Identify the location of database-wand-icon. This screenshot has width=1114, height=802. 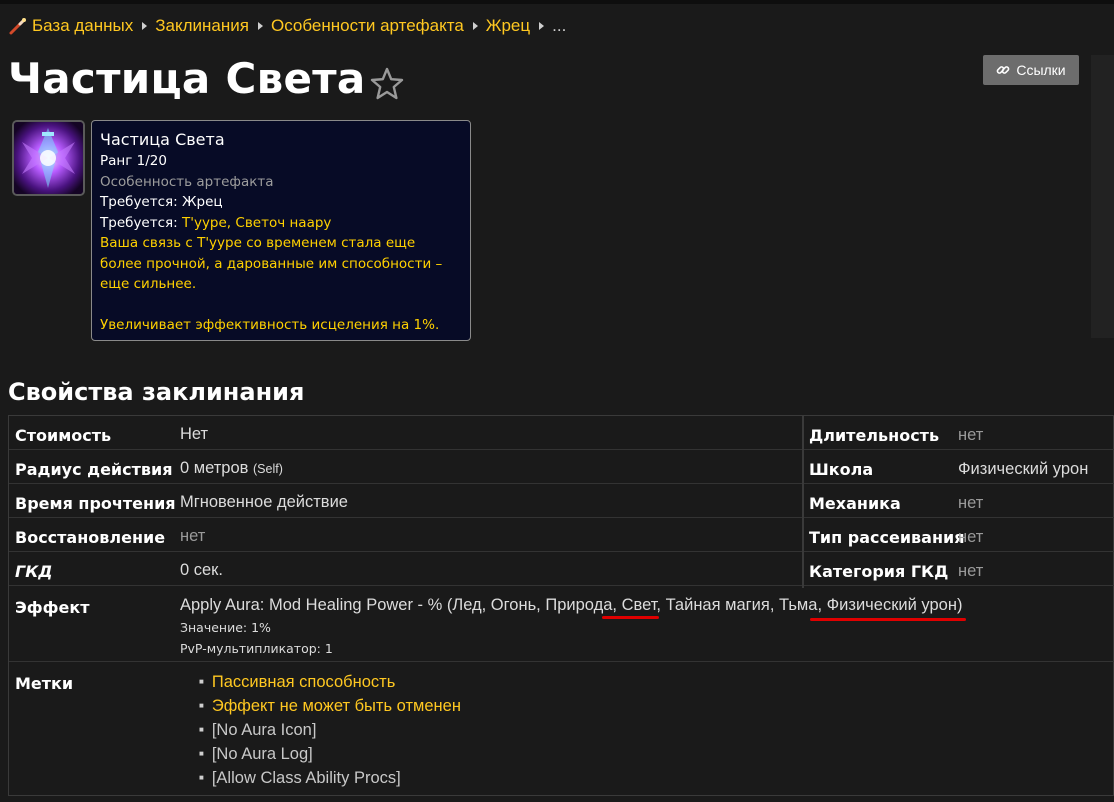
(18, 26).